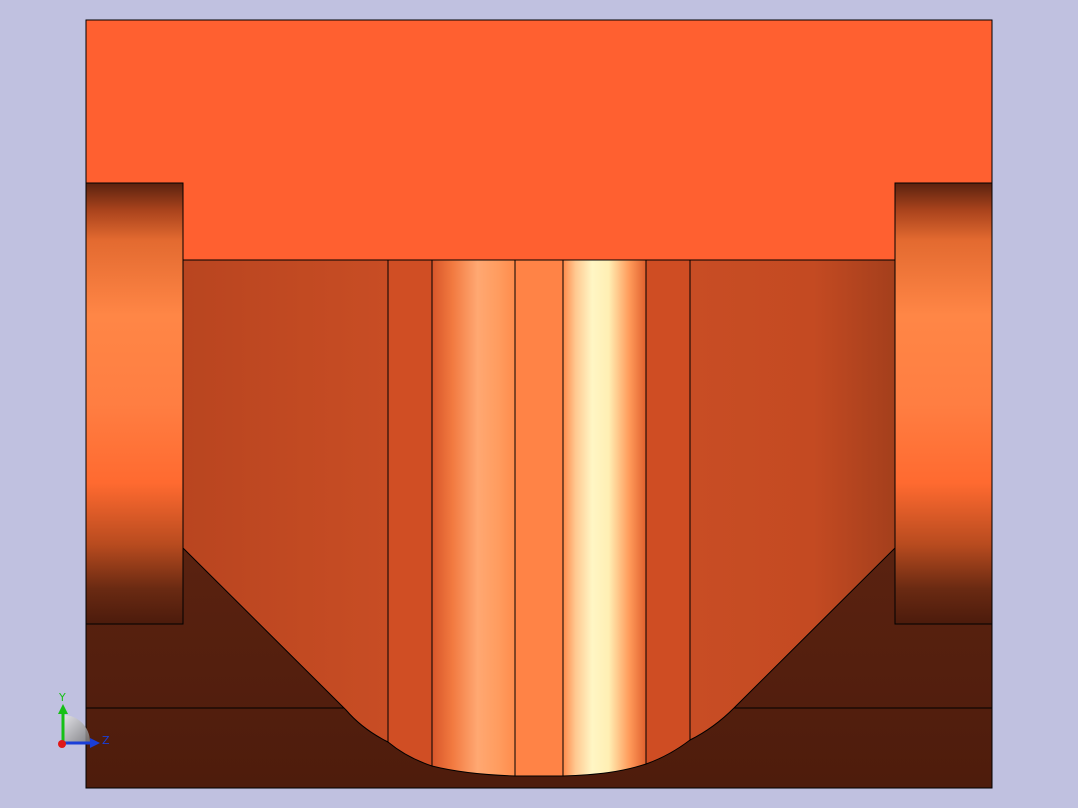 The height and width of the screenshot is (808, 1078). What do you see at coordinates (410, 513) in the screenshot?
I see `left-inner-strip` at bounding box center [410, 513].